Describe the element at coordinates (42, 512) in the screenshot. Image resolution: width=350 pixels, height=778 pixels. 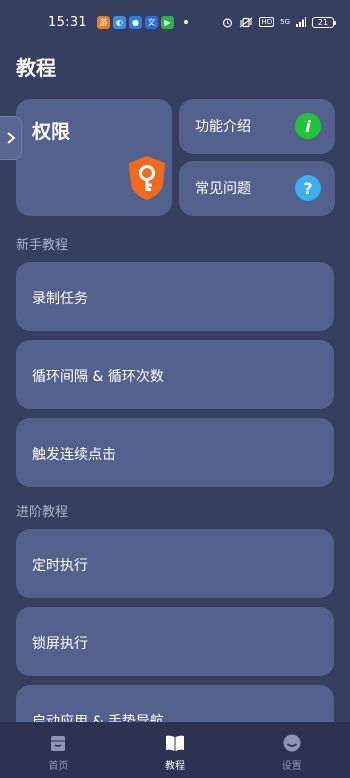
I see `section-title-advanced: 进阶教程` at that location.